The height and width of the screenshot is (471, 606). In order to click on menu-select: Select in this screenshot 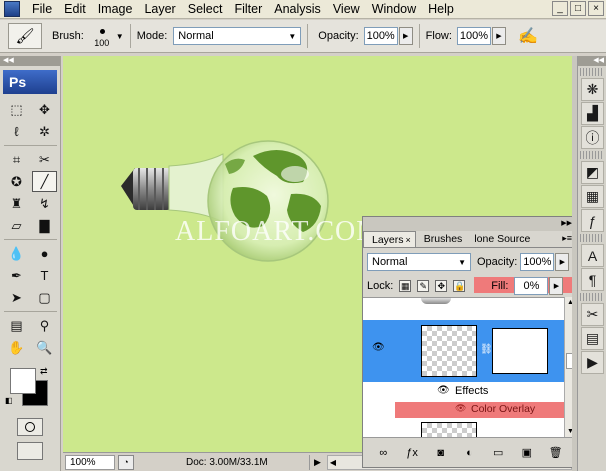, I will do `click(205, 9)`.